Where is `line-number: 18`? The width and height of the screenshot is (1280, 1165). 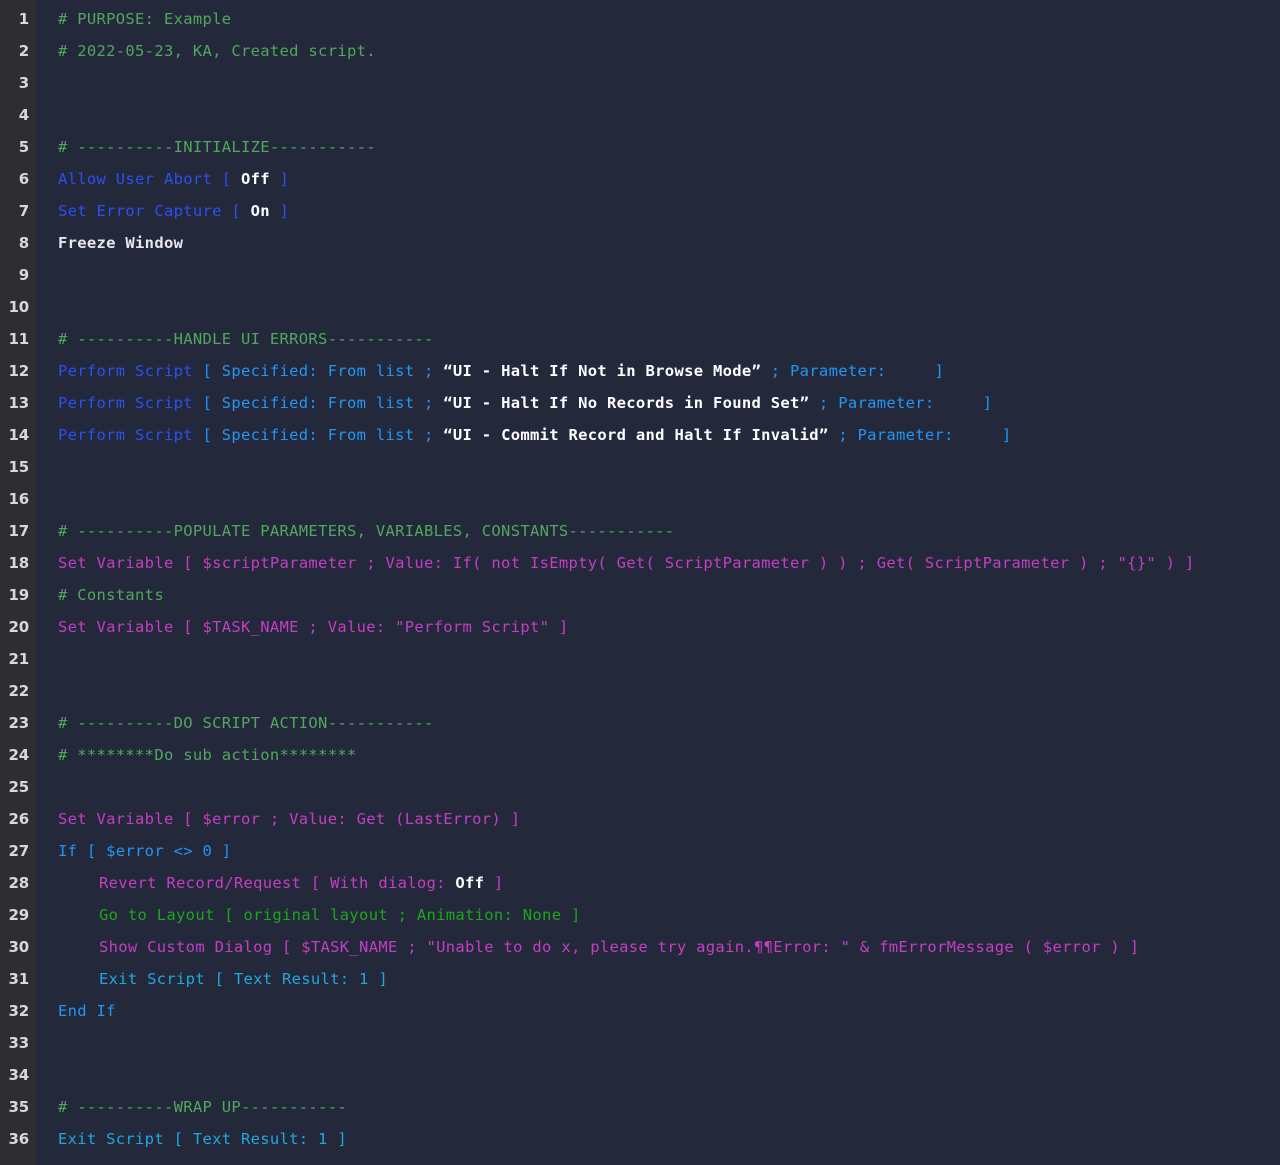
line-number: 18 is located at coordinates (19, 563).